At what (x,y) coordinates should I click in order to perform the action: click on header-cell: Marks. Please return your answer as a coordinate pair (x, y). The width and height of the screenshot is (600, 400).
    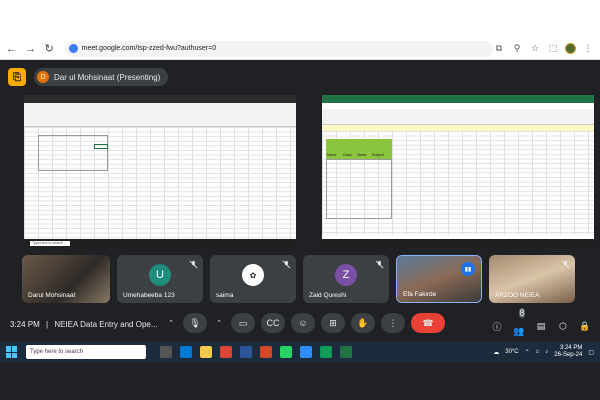
    Looking at the image, I should click on (362, 155).